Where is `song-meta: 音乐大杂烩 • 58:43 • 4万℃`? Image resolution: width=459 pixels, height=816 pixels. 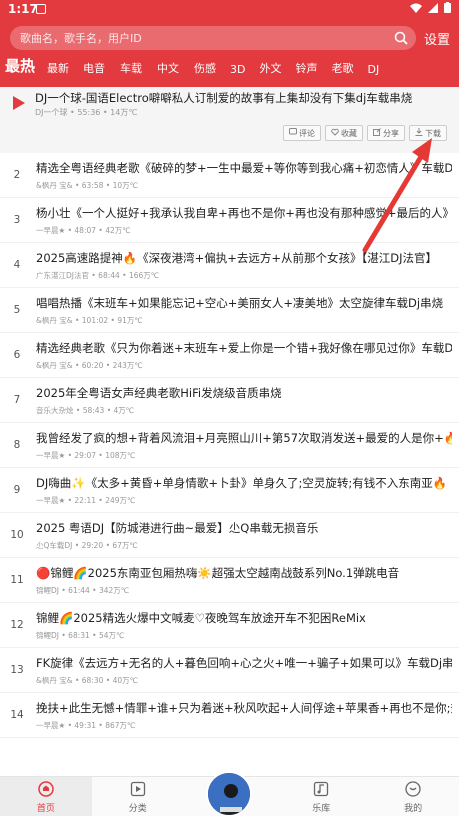
song-meta: 音乐大杂烩 • 58:43 • 4万℃ is located at coordinates (85, 410).